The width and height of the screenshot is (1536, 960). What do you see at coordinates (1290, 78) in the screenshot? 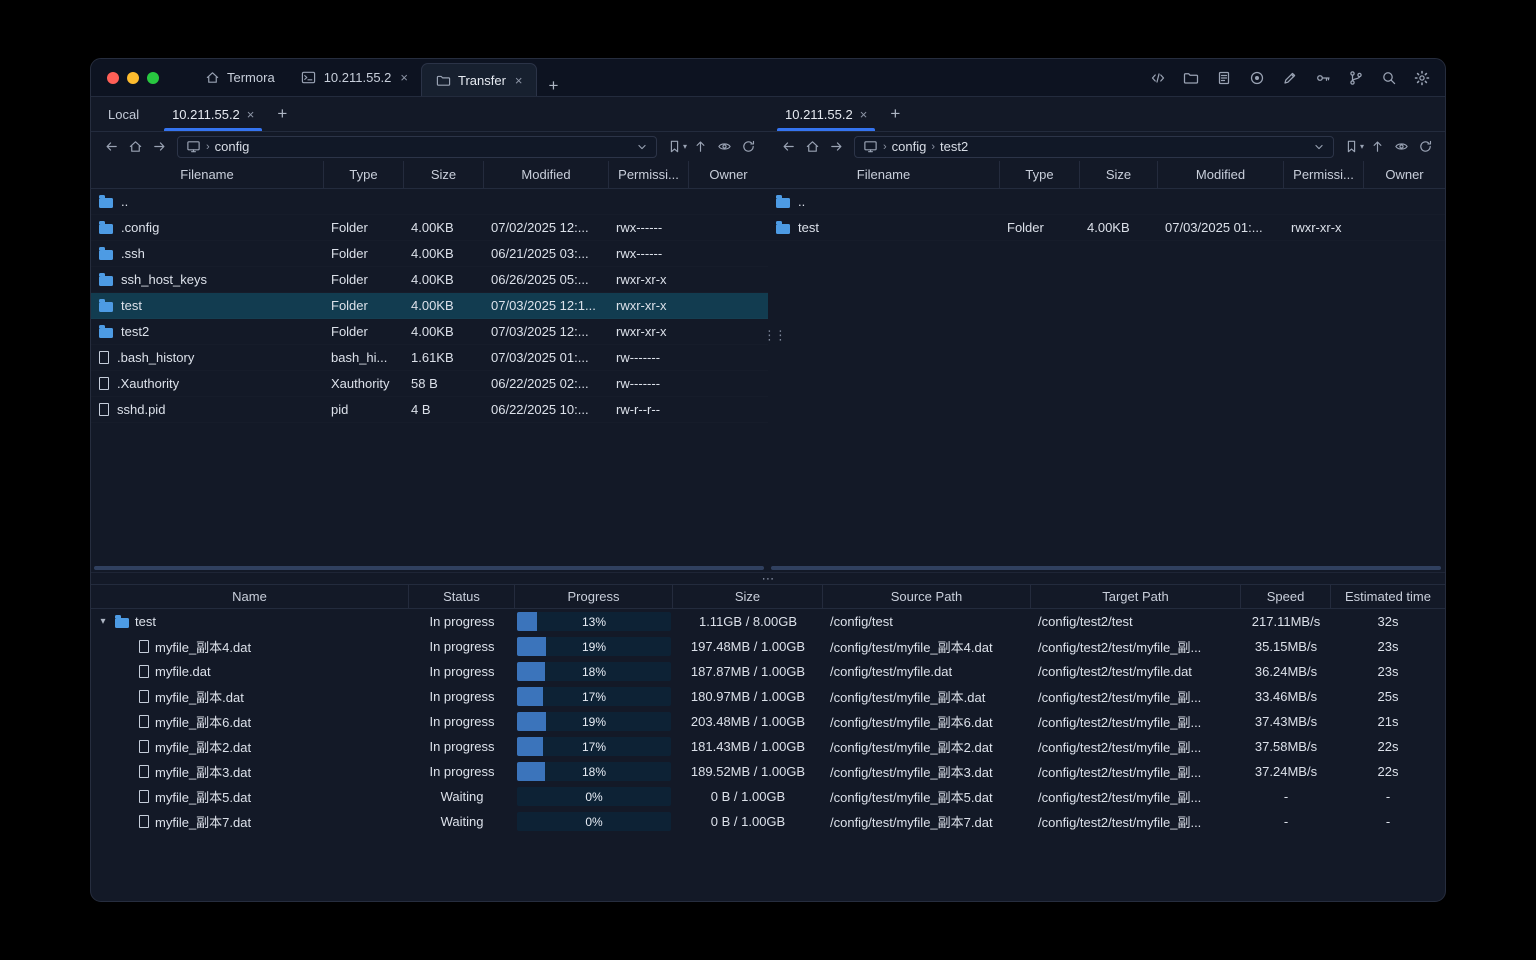
I see `edit-icon` at bounding box center [1290, 78].